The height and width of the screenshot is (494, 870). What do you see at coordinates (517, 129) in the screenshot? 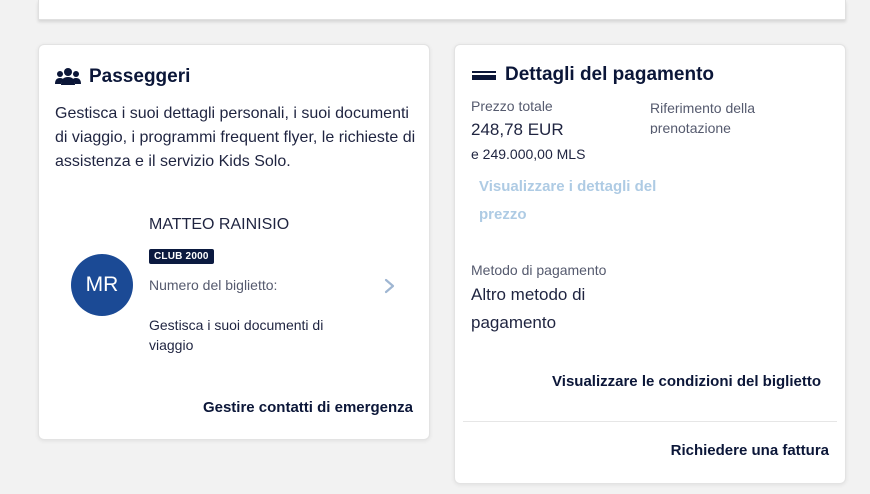
I see `total-price-value: 248,78 EUR` at bounding box center [517, 129].